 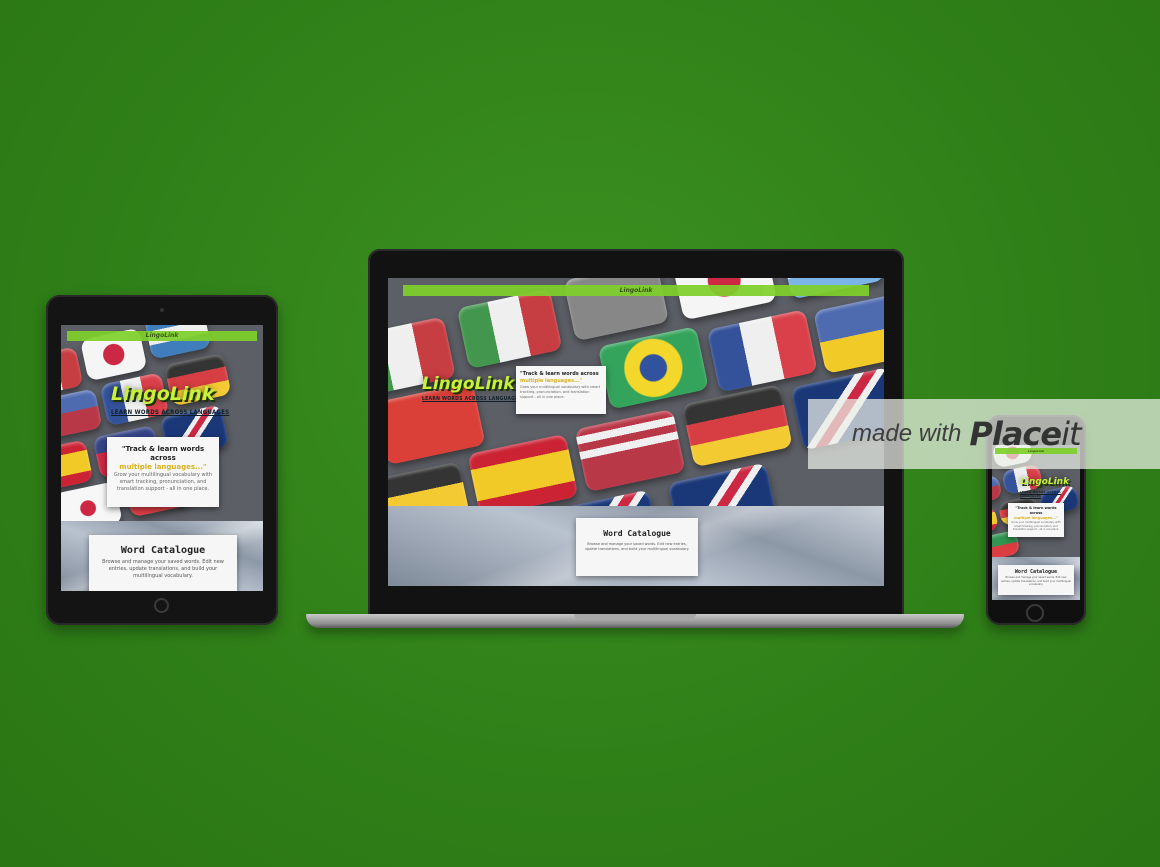 I want to click on watermark-made-with: made with, so click(x=907, y=433).